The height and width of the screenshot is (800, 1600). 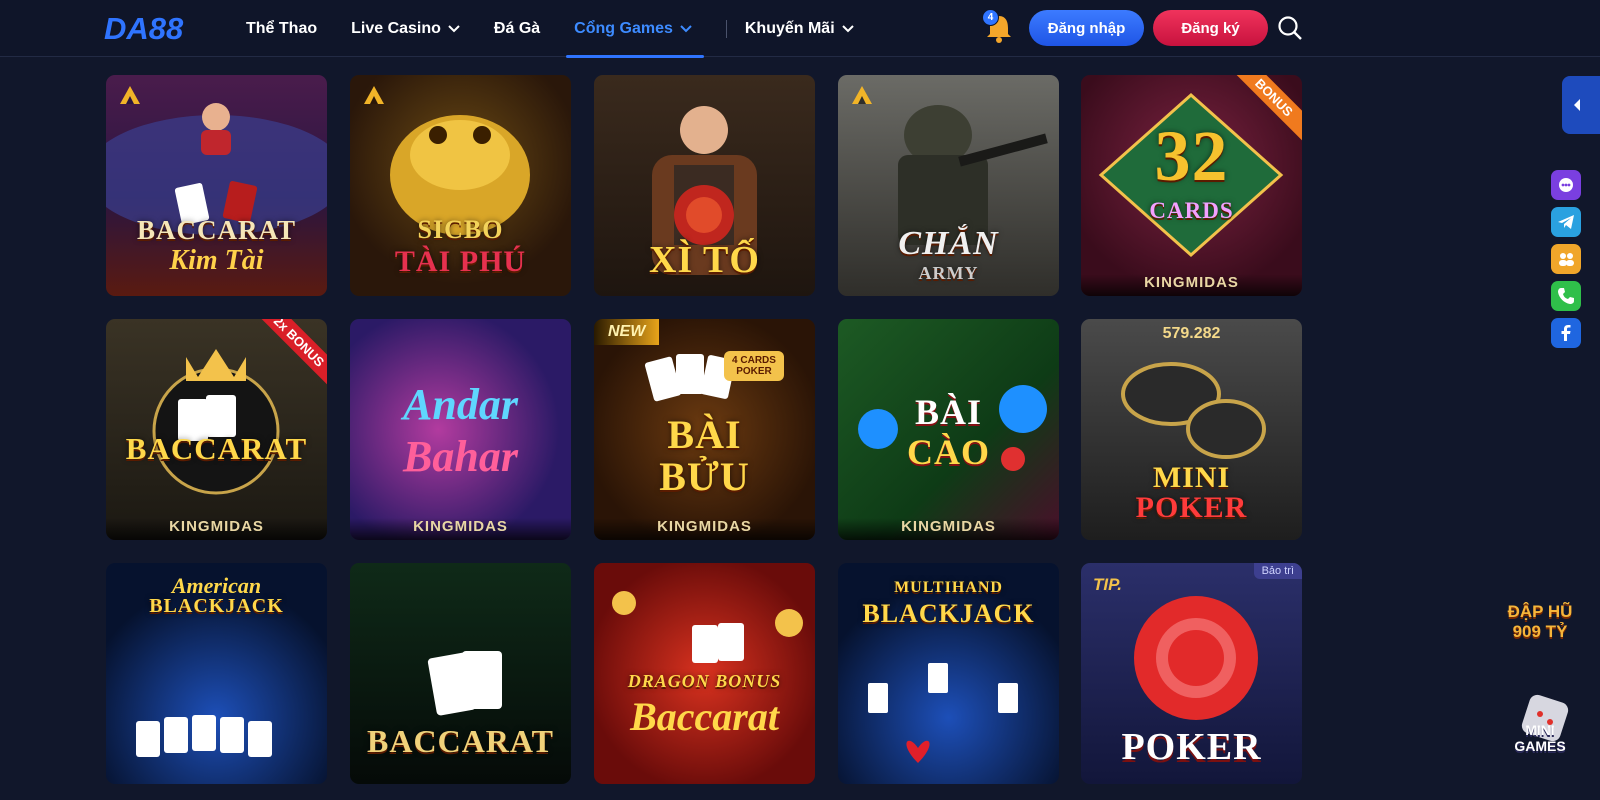 I want to click on da88-logo: DA88, so click(x=161, y=28).